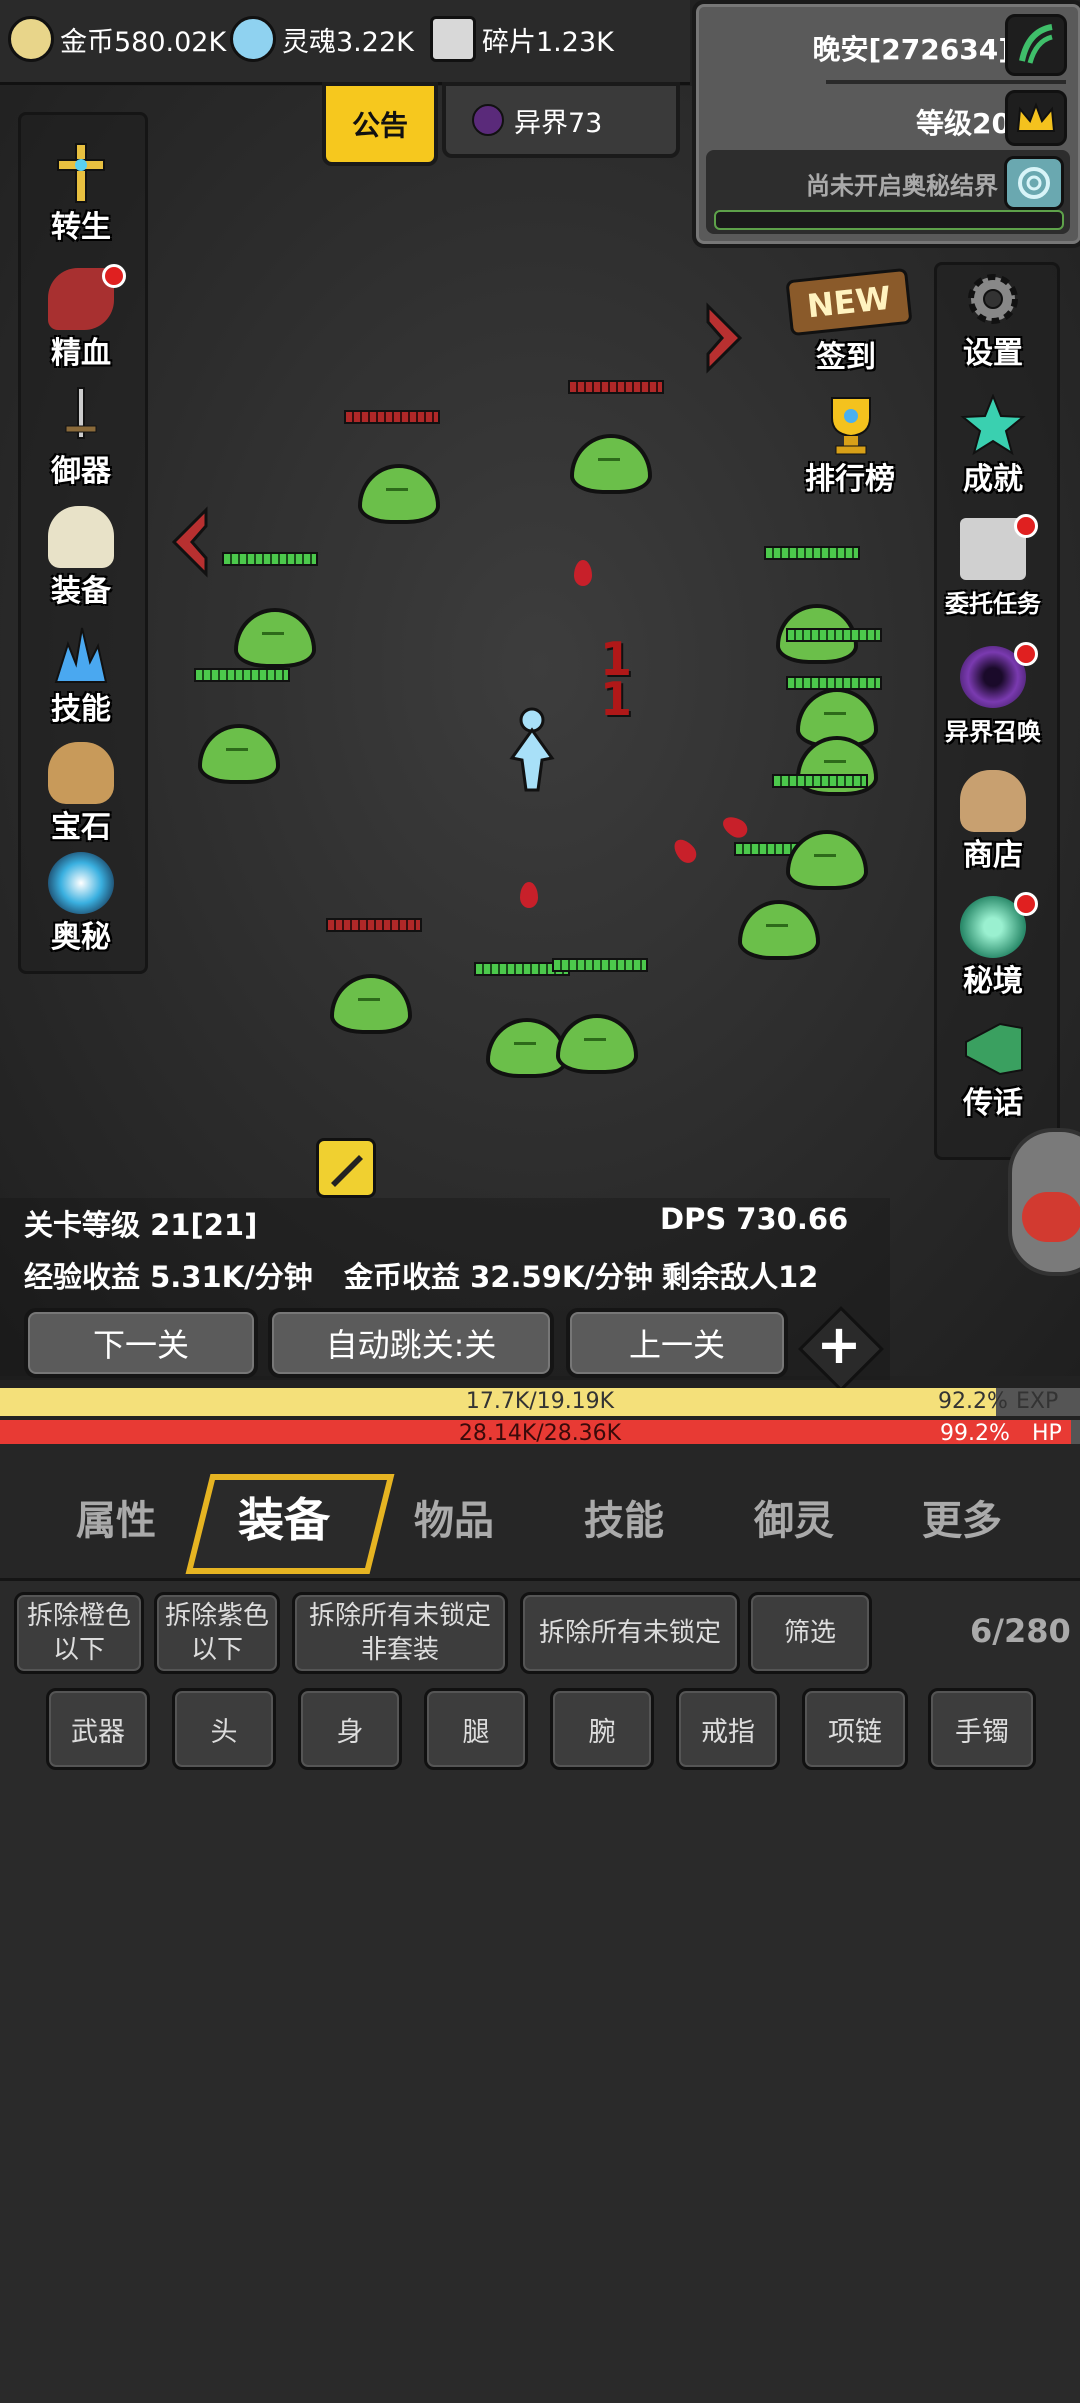  I want to click on slot-legs: 腿, so click(476, 1729).